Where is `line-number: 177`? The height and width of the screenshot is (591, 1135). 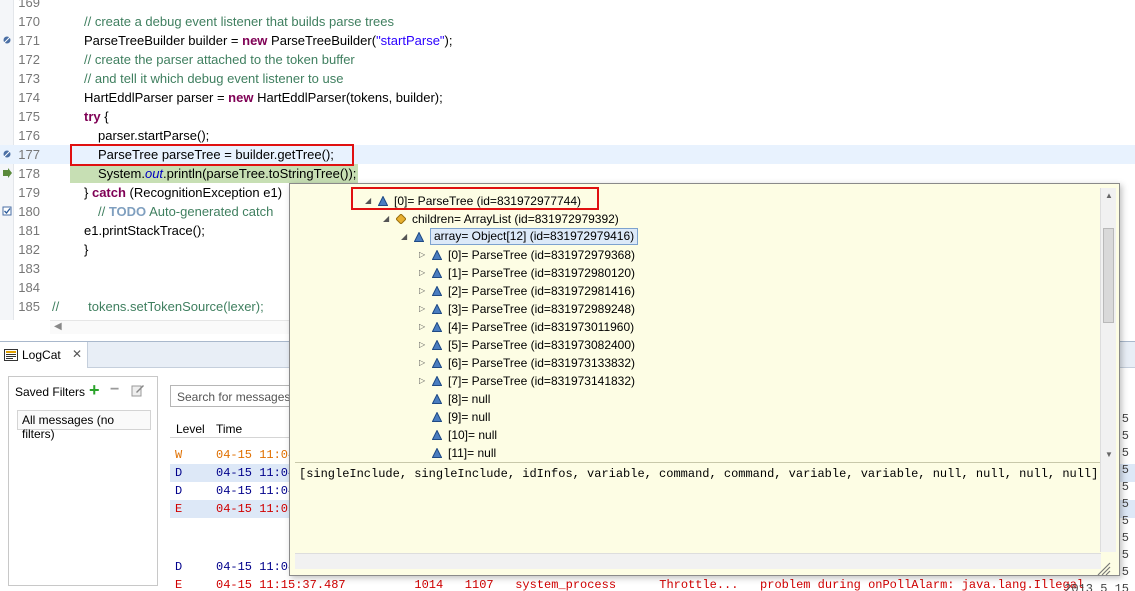
line-number: 177 is located at coordinates (29, 154).